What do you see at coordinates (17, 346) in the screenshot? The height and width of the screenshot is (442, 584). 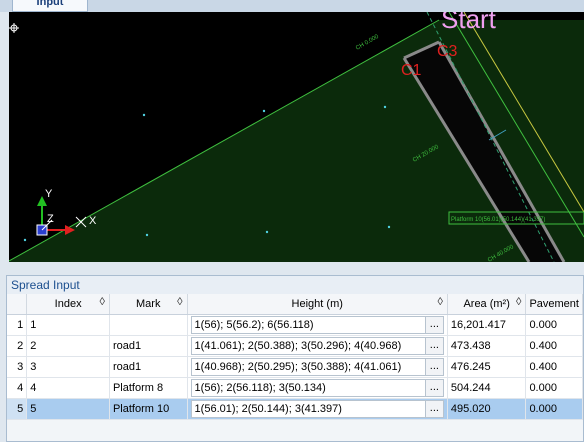 I see `row-number: 2` at bounding box center [17, 346].